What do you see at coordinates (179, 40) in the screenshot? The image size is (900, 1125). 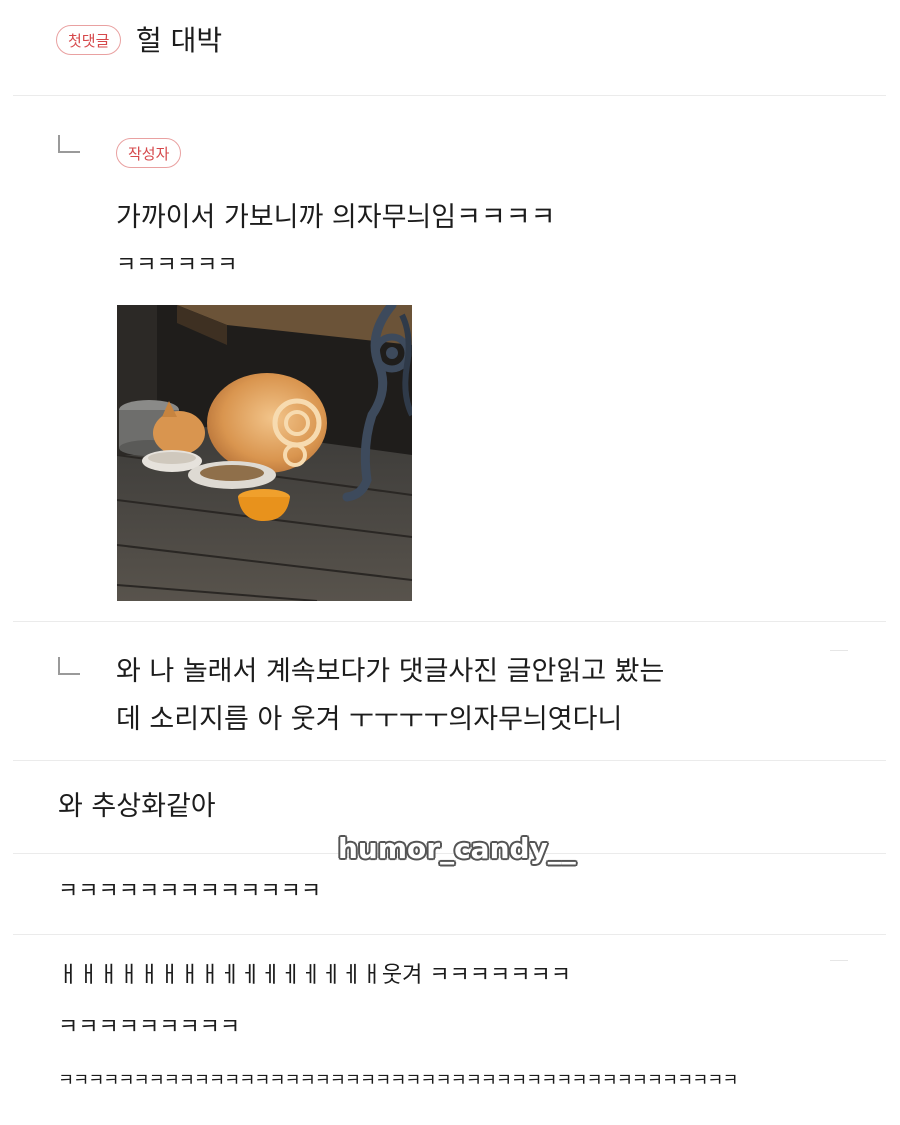 I see `comment-text: 헐 대박` at bounding box center [179, 40].